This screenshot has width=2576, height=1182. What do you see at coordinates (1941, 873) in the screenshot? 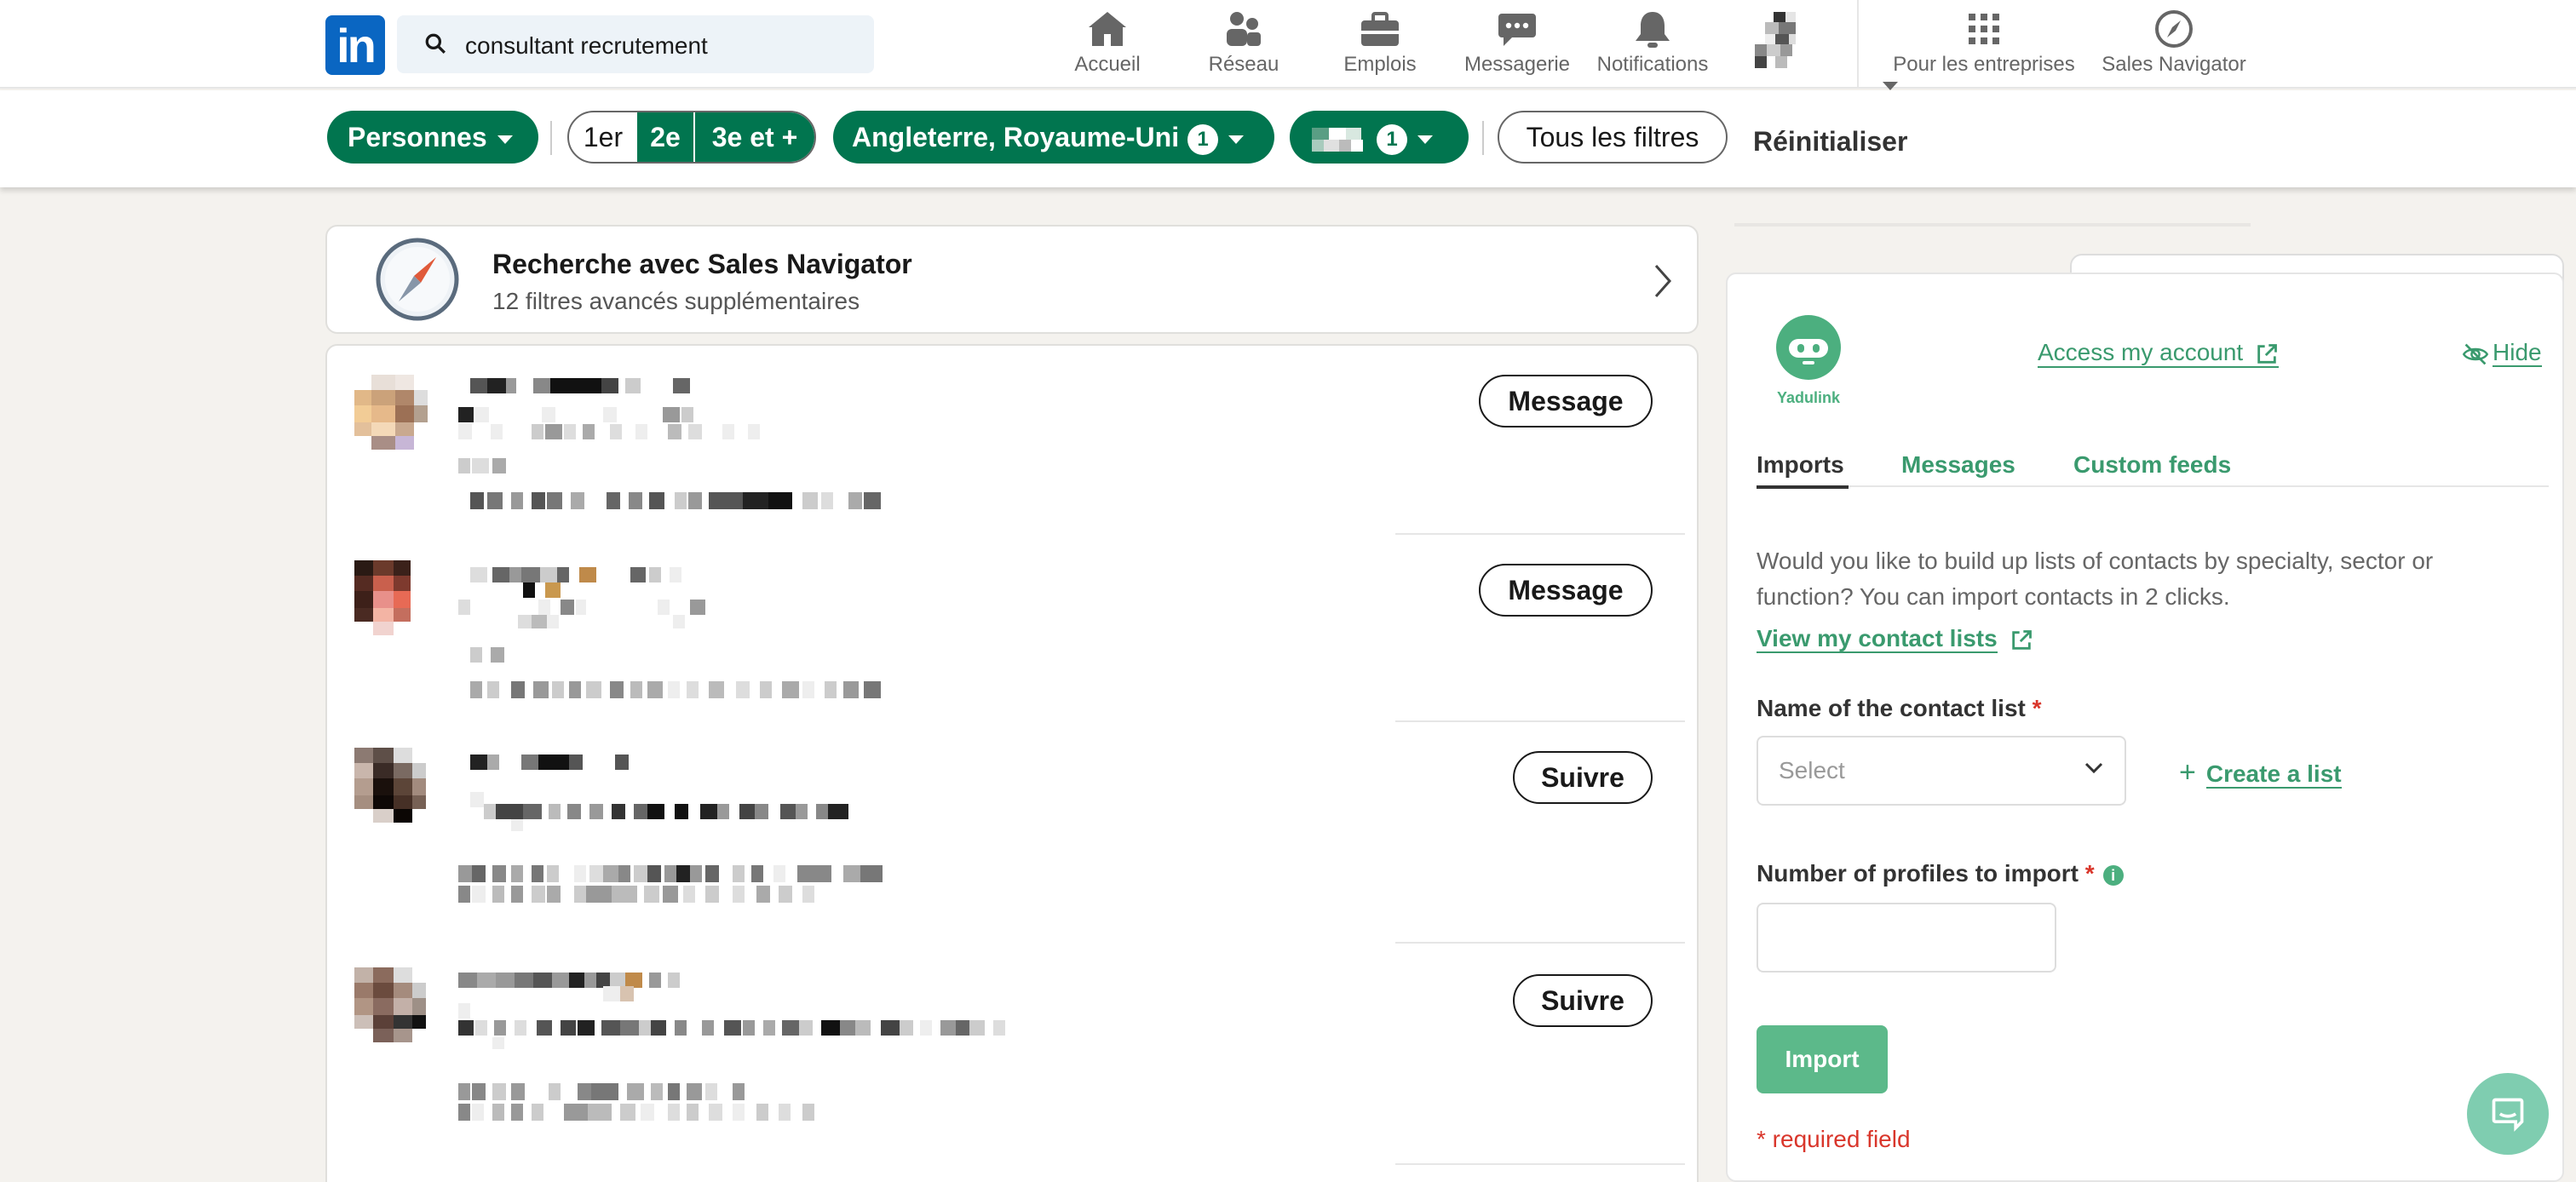
I see `profiles-count-label: Number of profiles to import * i` at bounding box center [1941, 873].